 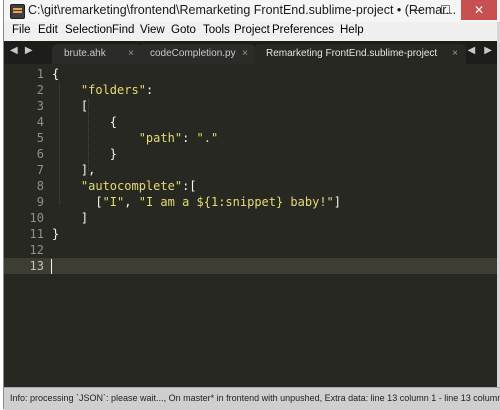 What do you see at coordinates (36, 250) in the screenshot?
I see `line-number: 12` at bounding box center [36, 250].